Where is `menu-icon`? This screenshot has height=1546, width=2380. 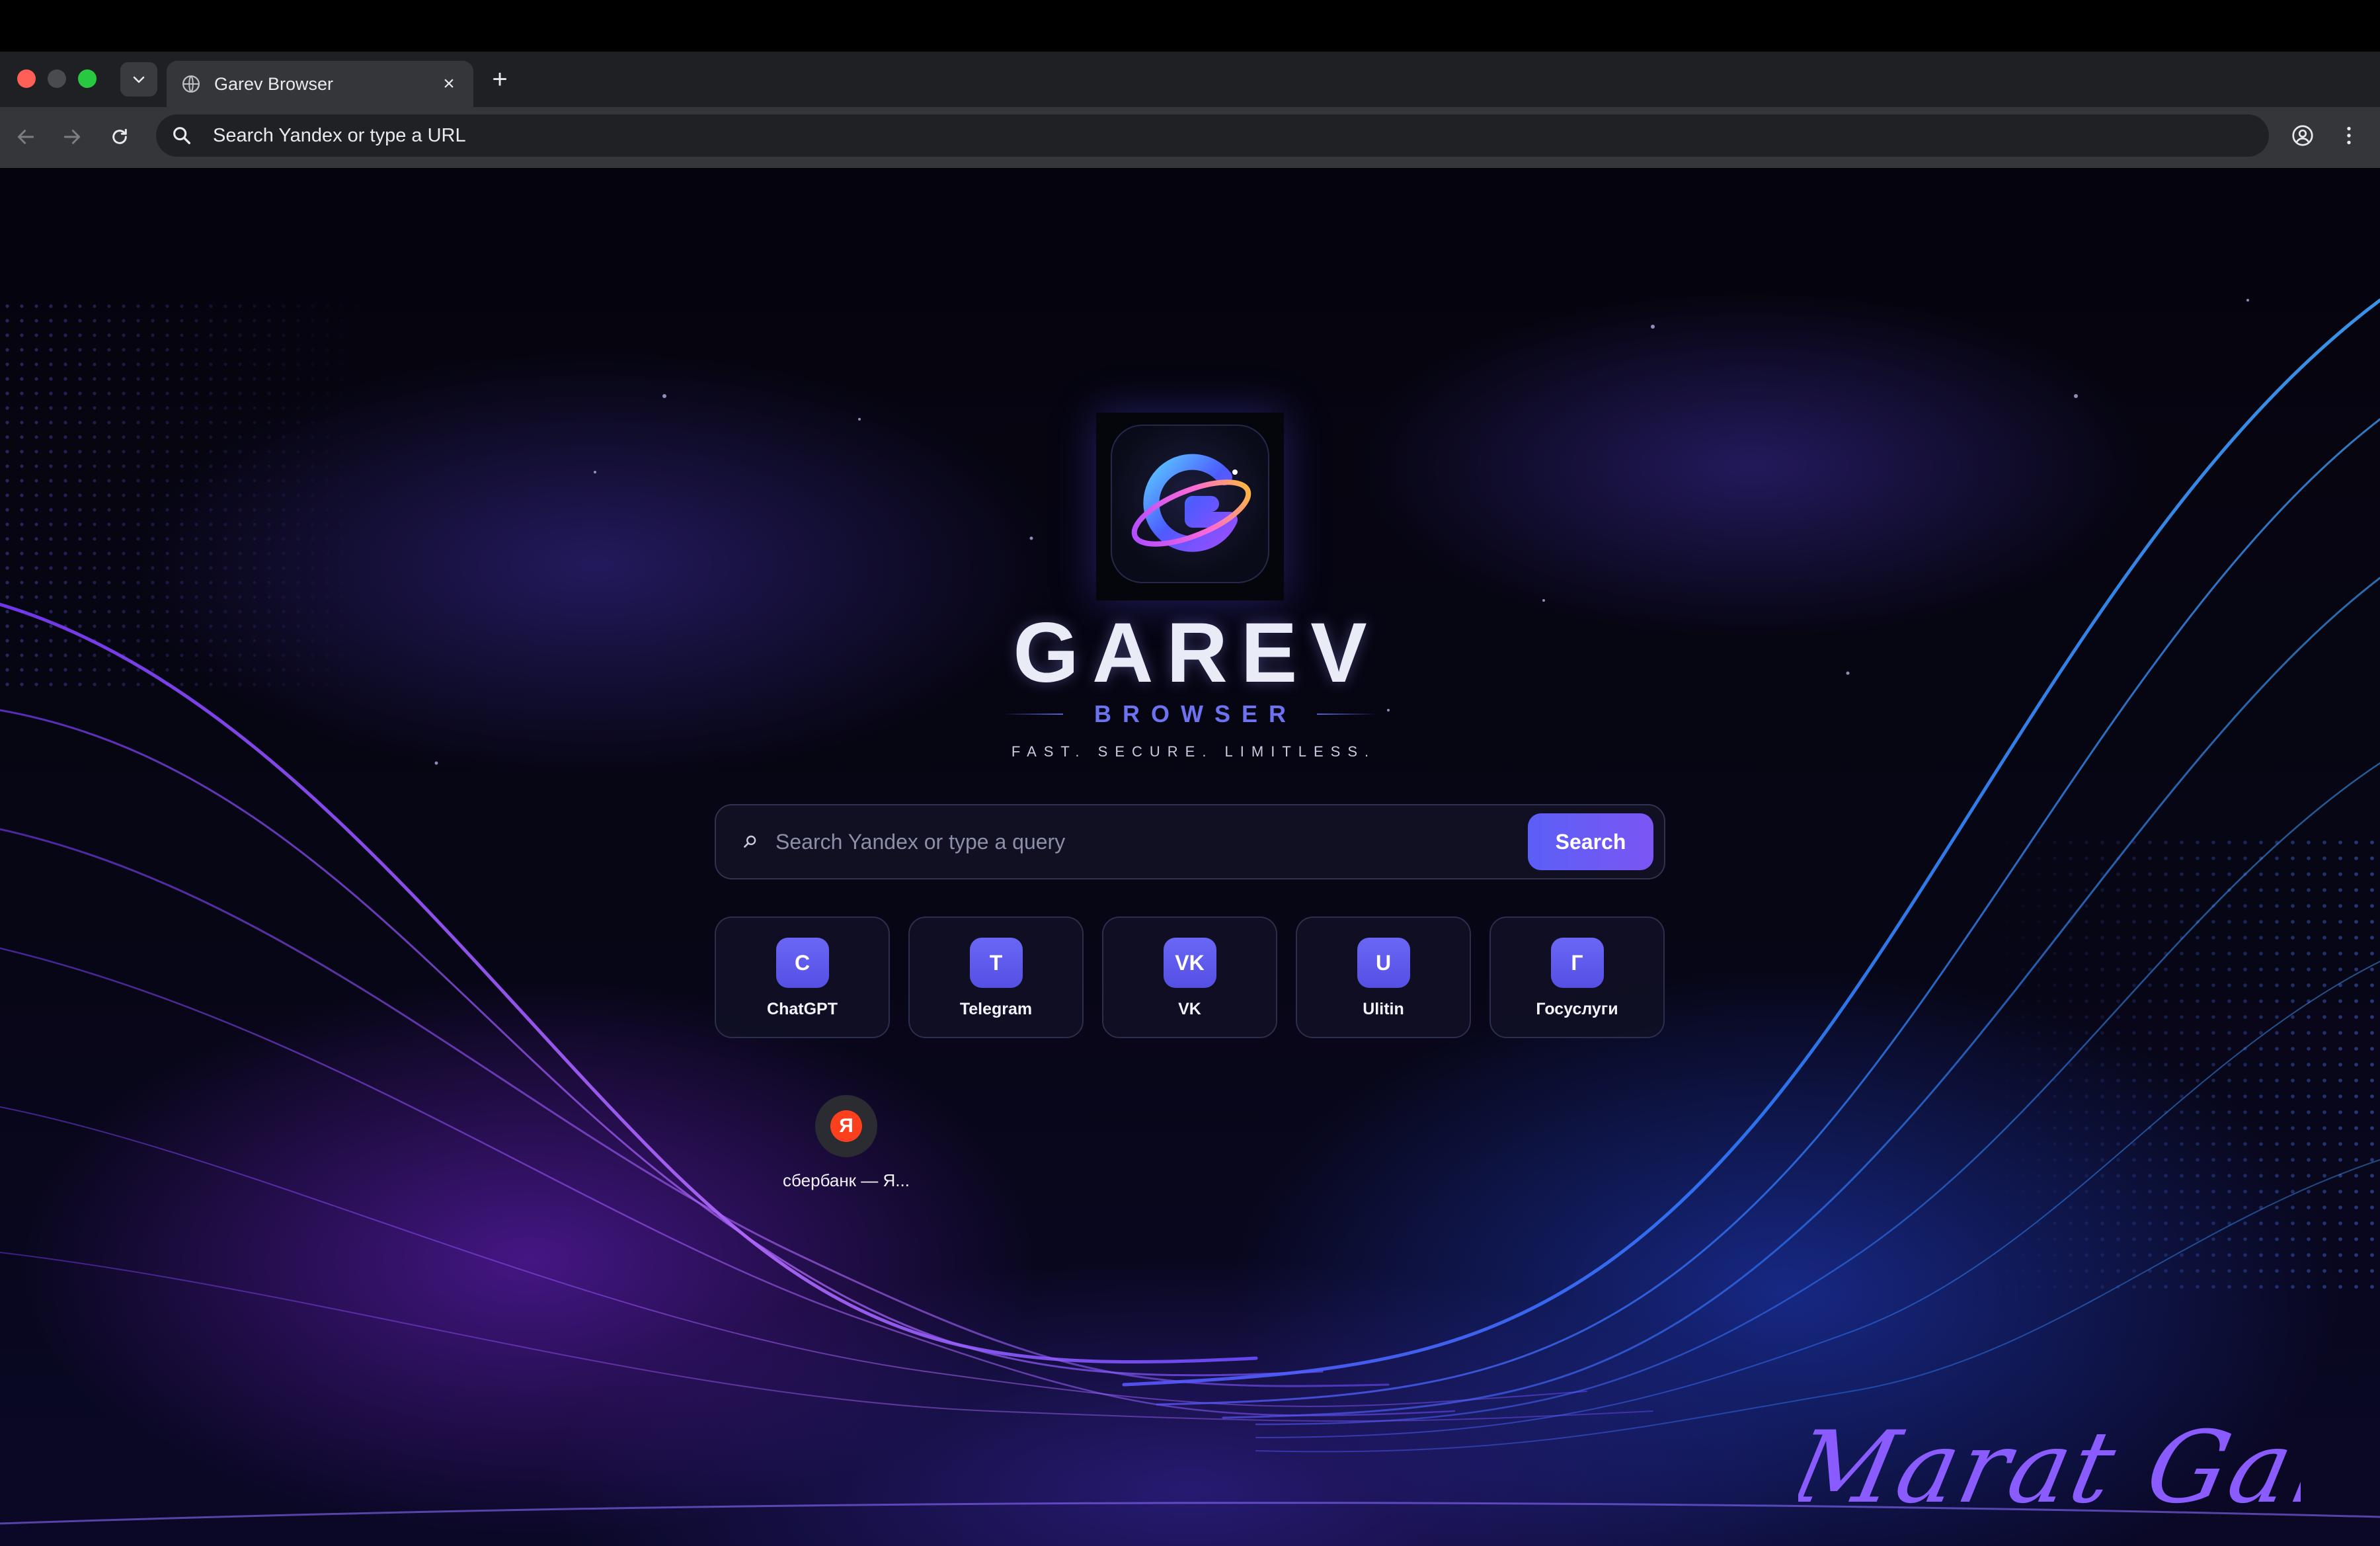 menu-icon is located at coordinates (2349, 135).